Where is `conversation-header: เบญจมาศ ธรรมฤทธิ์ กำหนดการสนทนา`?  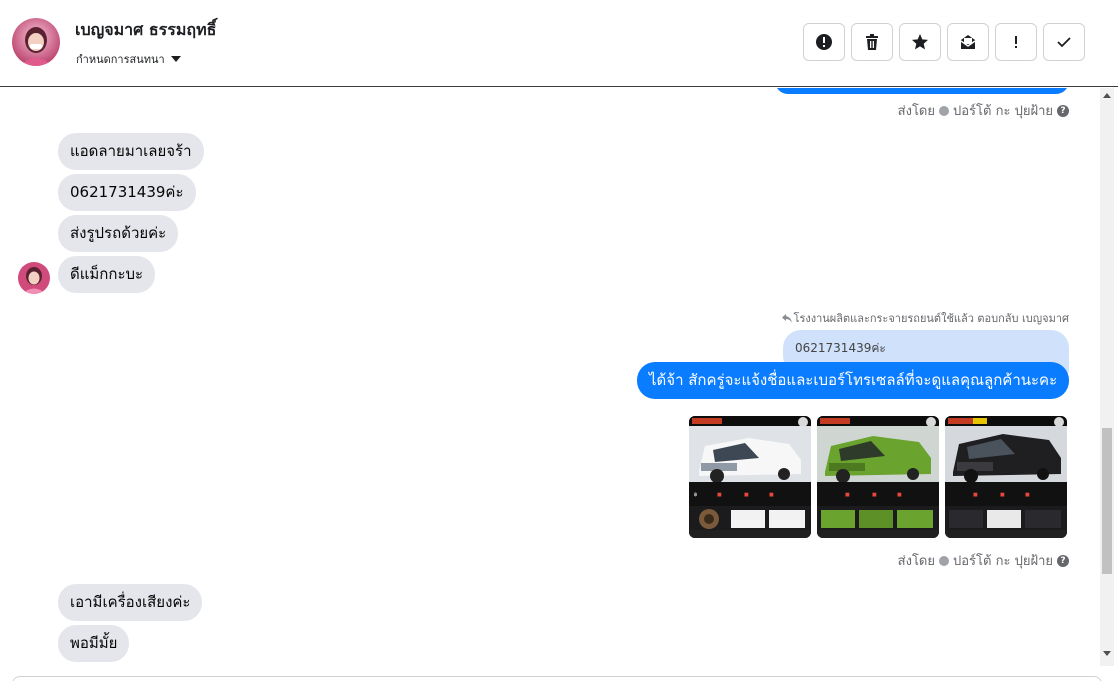
conversation-header: เบญจมาศ ธรรมฤทธิ์ กำหนดการสนทนา is located at coordinates (559, 43).